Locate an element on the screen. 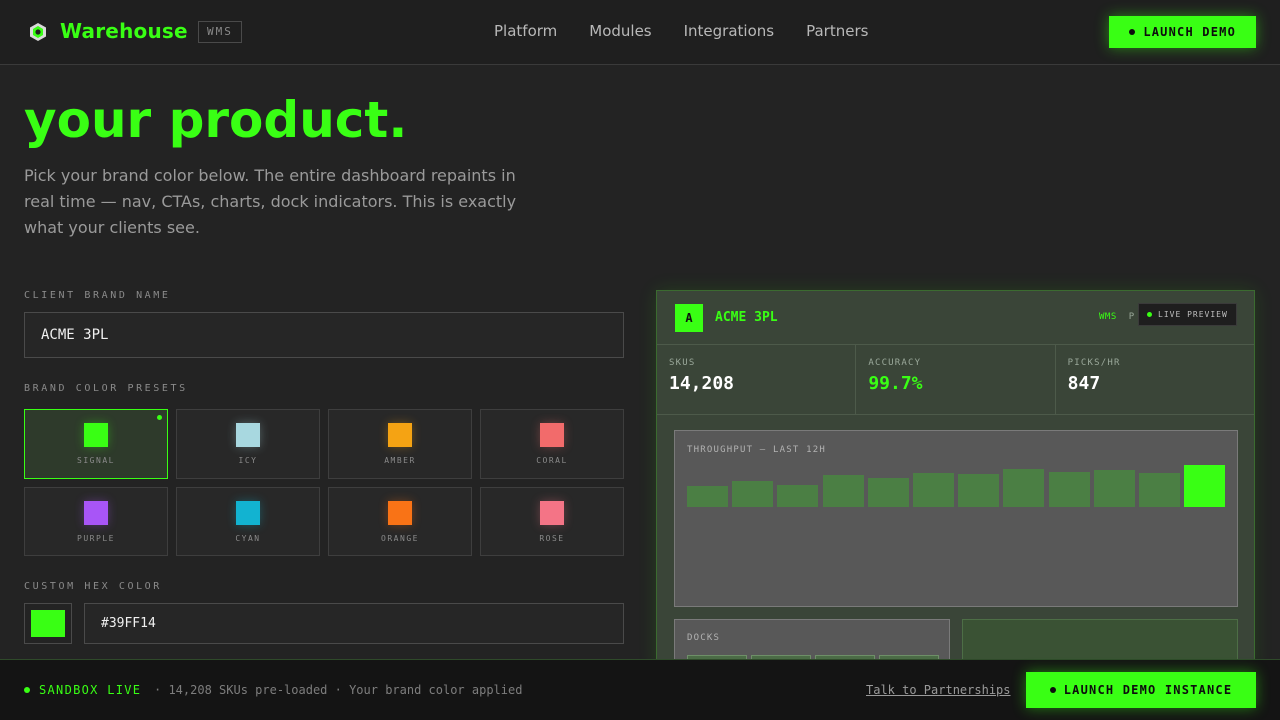  preset-name: ROSE is located at coordinates (552, 538).